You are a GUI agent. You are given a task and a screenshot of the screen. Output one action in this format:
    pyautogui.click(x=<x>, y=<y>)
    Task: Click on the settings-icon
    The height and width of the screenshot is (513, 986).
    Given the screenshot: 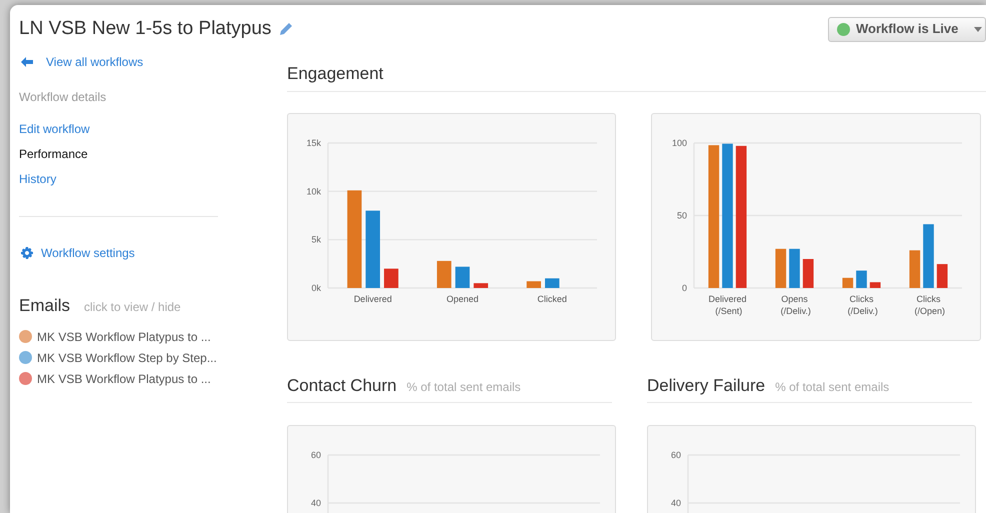 What is the action you would take?
    pyautogui.click(x=27, y=253)
    